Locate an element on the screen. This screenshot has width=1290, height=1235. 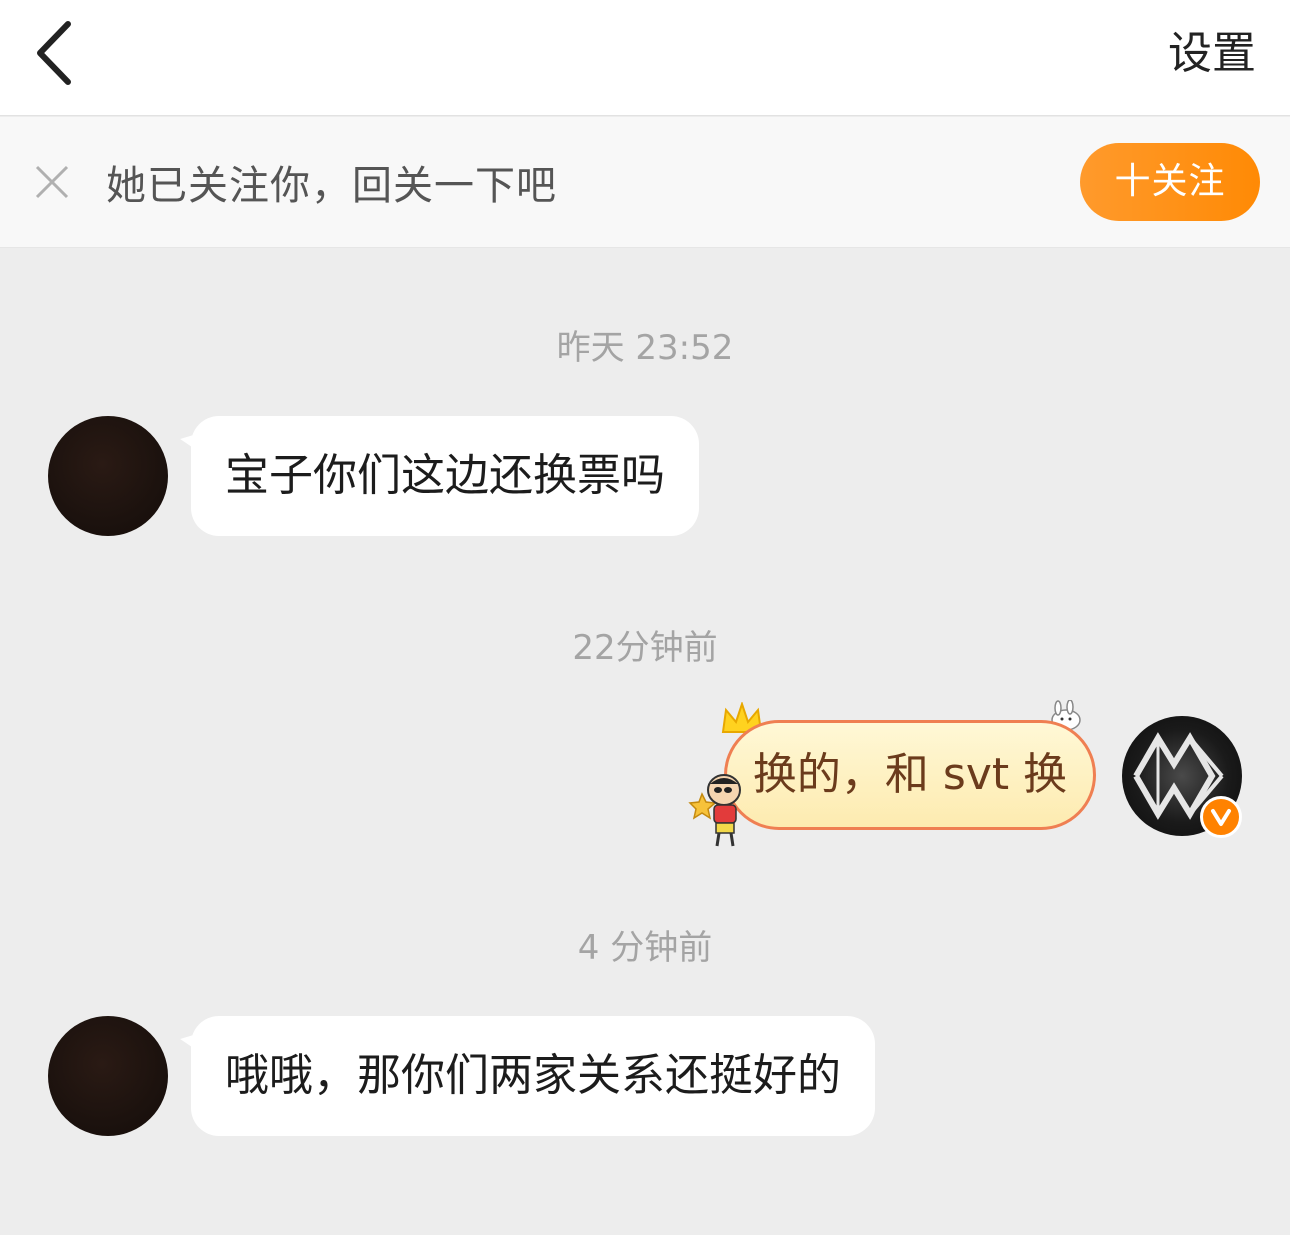
incoming-message-bubble: 哦哦，那你们两家关系还挺好的 is located at coordinates (533, 1076).